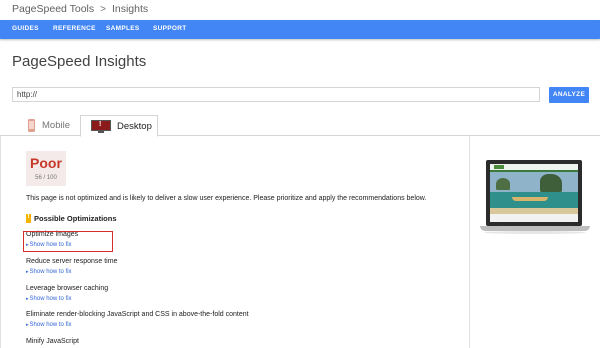 The height and width of the screenshot is (348, 600). I want to click on nav-guides: GUIDES, so click(25, 28).